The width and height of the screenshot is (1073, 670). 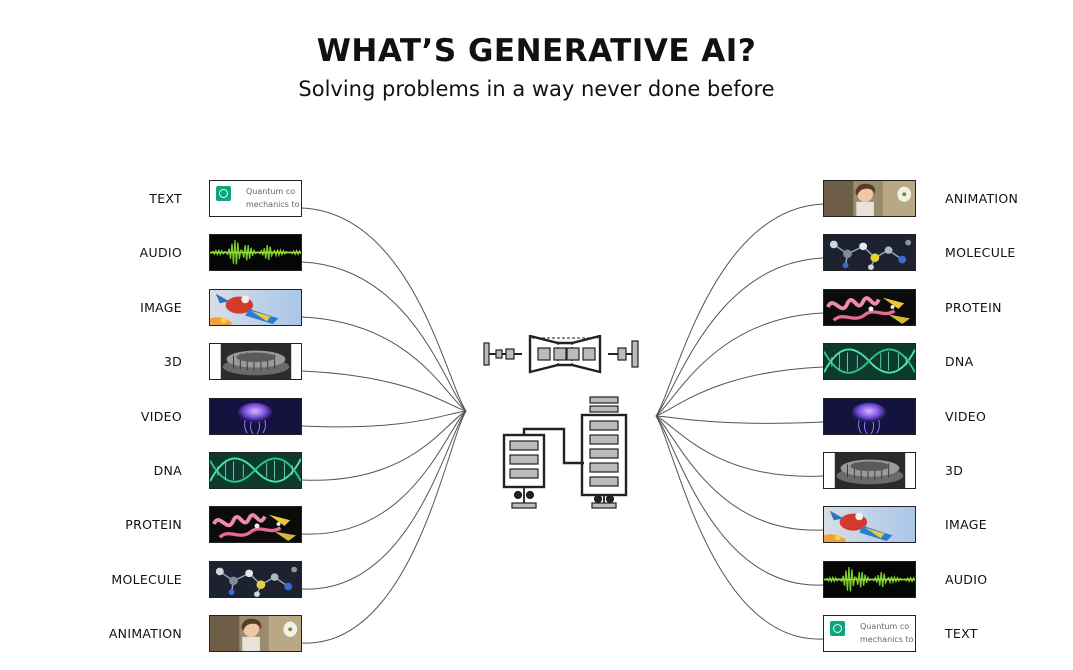 I want to click on right-label-image: IMAGE, so click(x=966, y=524).